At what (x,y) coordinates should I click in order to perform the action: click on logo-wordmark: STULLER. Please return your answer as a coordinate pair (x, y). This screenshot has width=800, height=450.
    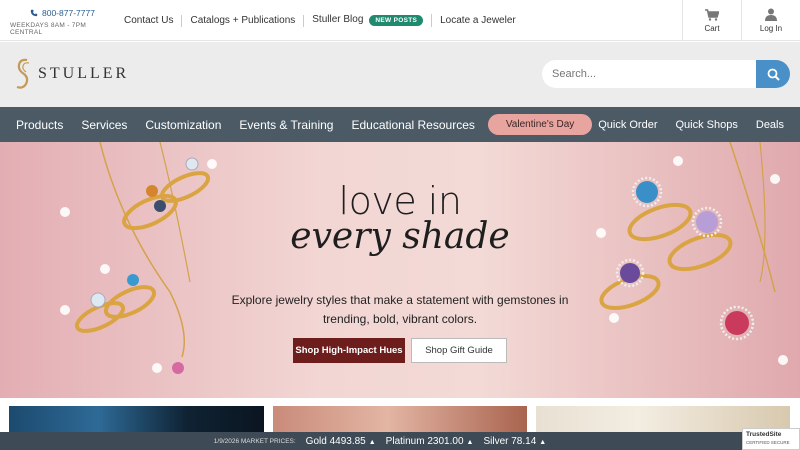
    Looking at the image, I should click on (83, 74).